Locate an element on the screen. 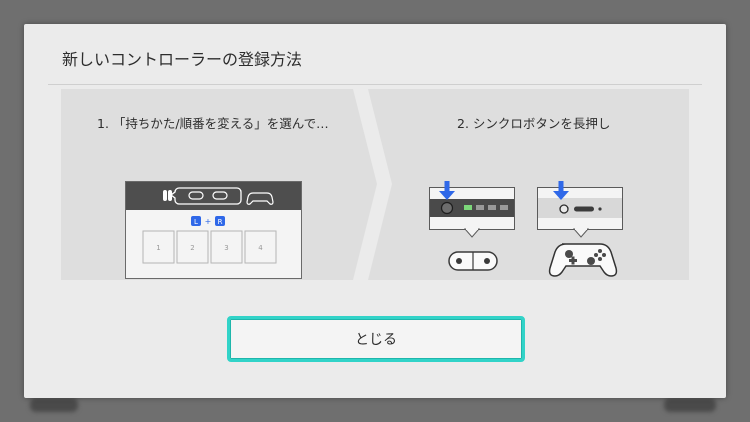 This screenshot has height=422, width=750. l-plus-r-hint: L + R is located at coordinates (208, 221).